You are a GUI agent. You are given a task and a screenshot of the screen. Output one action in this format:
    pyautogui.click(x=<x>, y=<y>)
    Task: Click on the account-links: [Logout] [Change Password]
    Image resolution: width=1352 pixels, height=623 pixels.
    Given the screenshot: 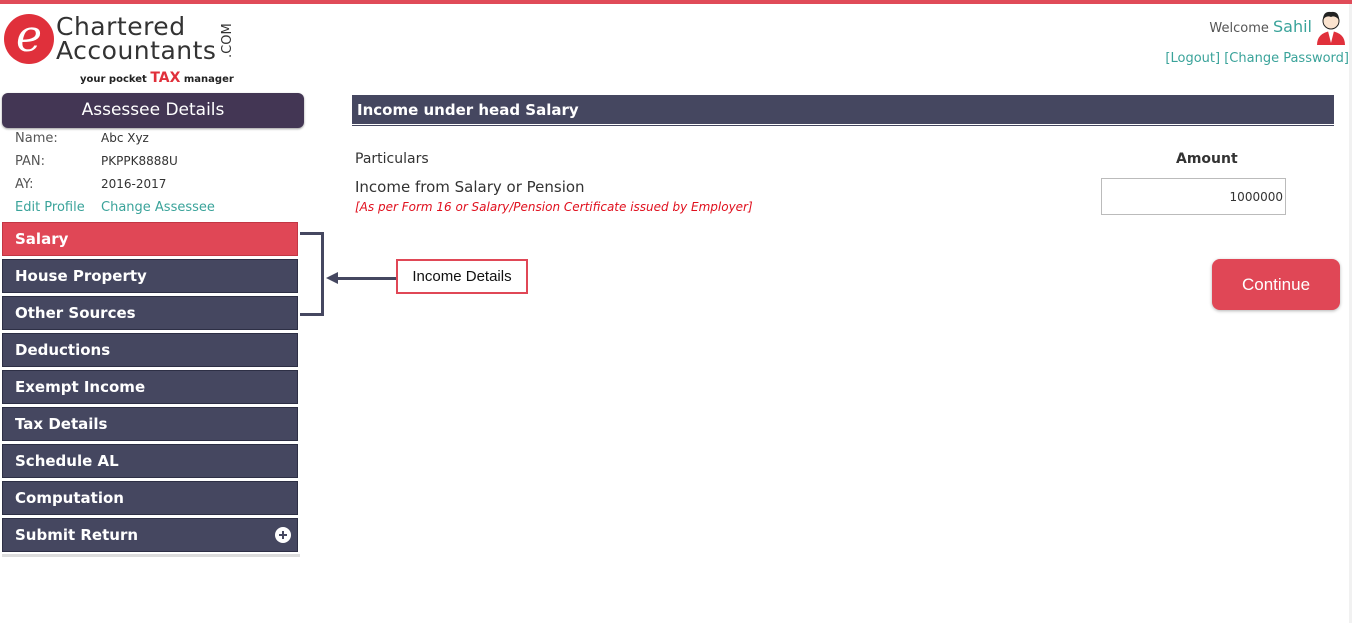 What is the action you would take?
    pyautogui.click(x=1257, y=58)
    